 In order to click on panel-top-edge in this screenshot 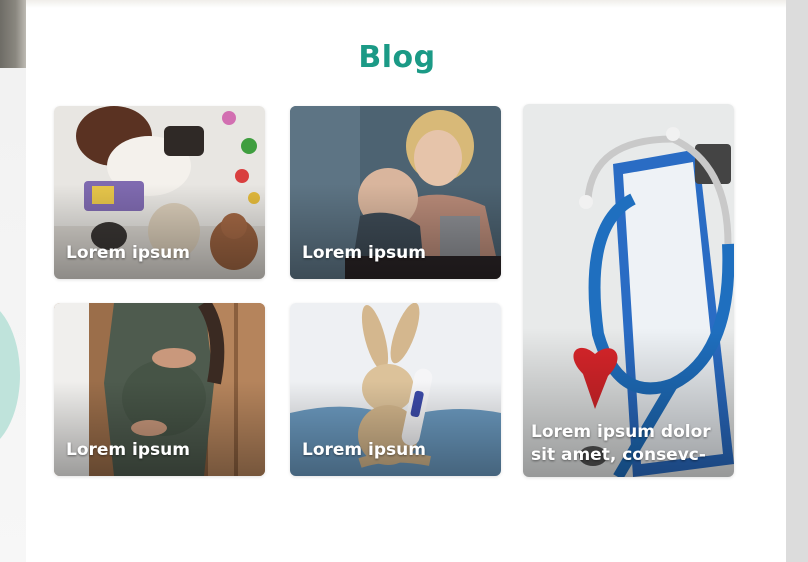, I will do `click(406, 4)`.